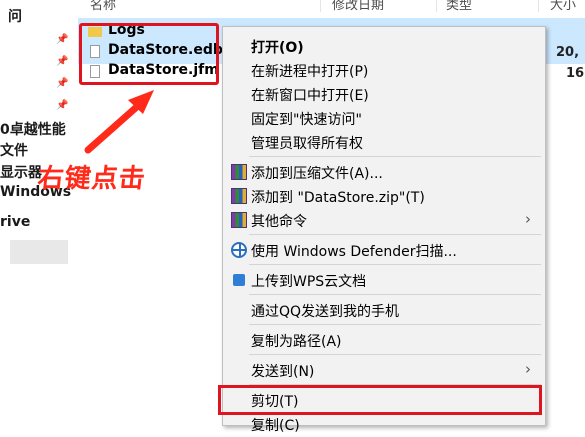  I want to click on menu-item-add-to-zip: 添加到 "DataStore.zip"(T), so click(384, 196).